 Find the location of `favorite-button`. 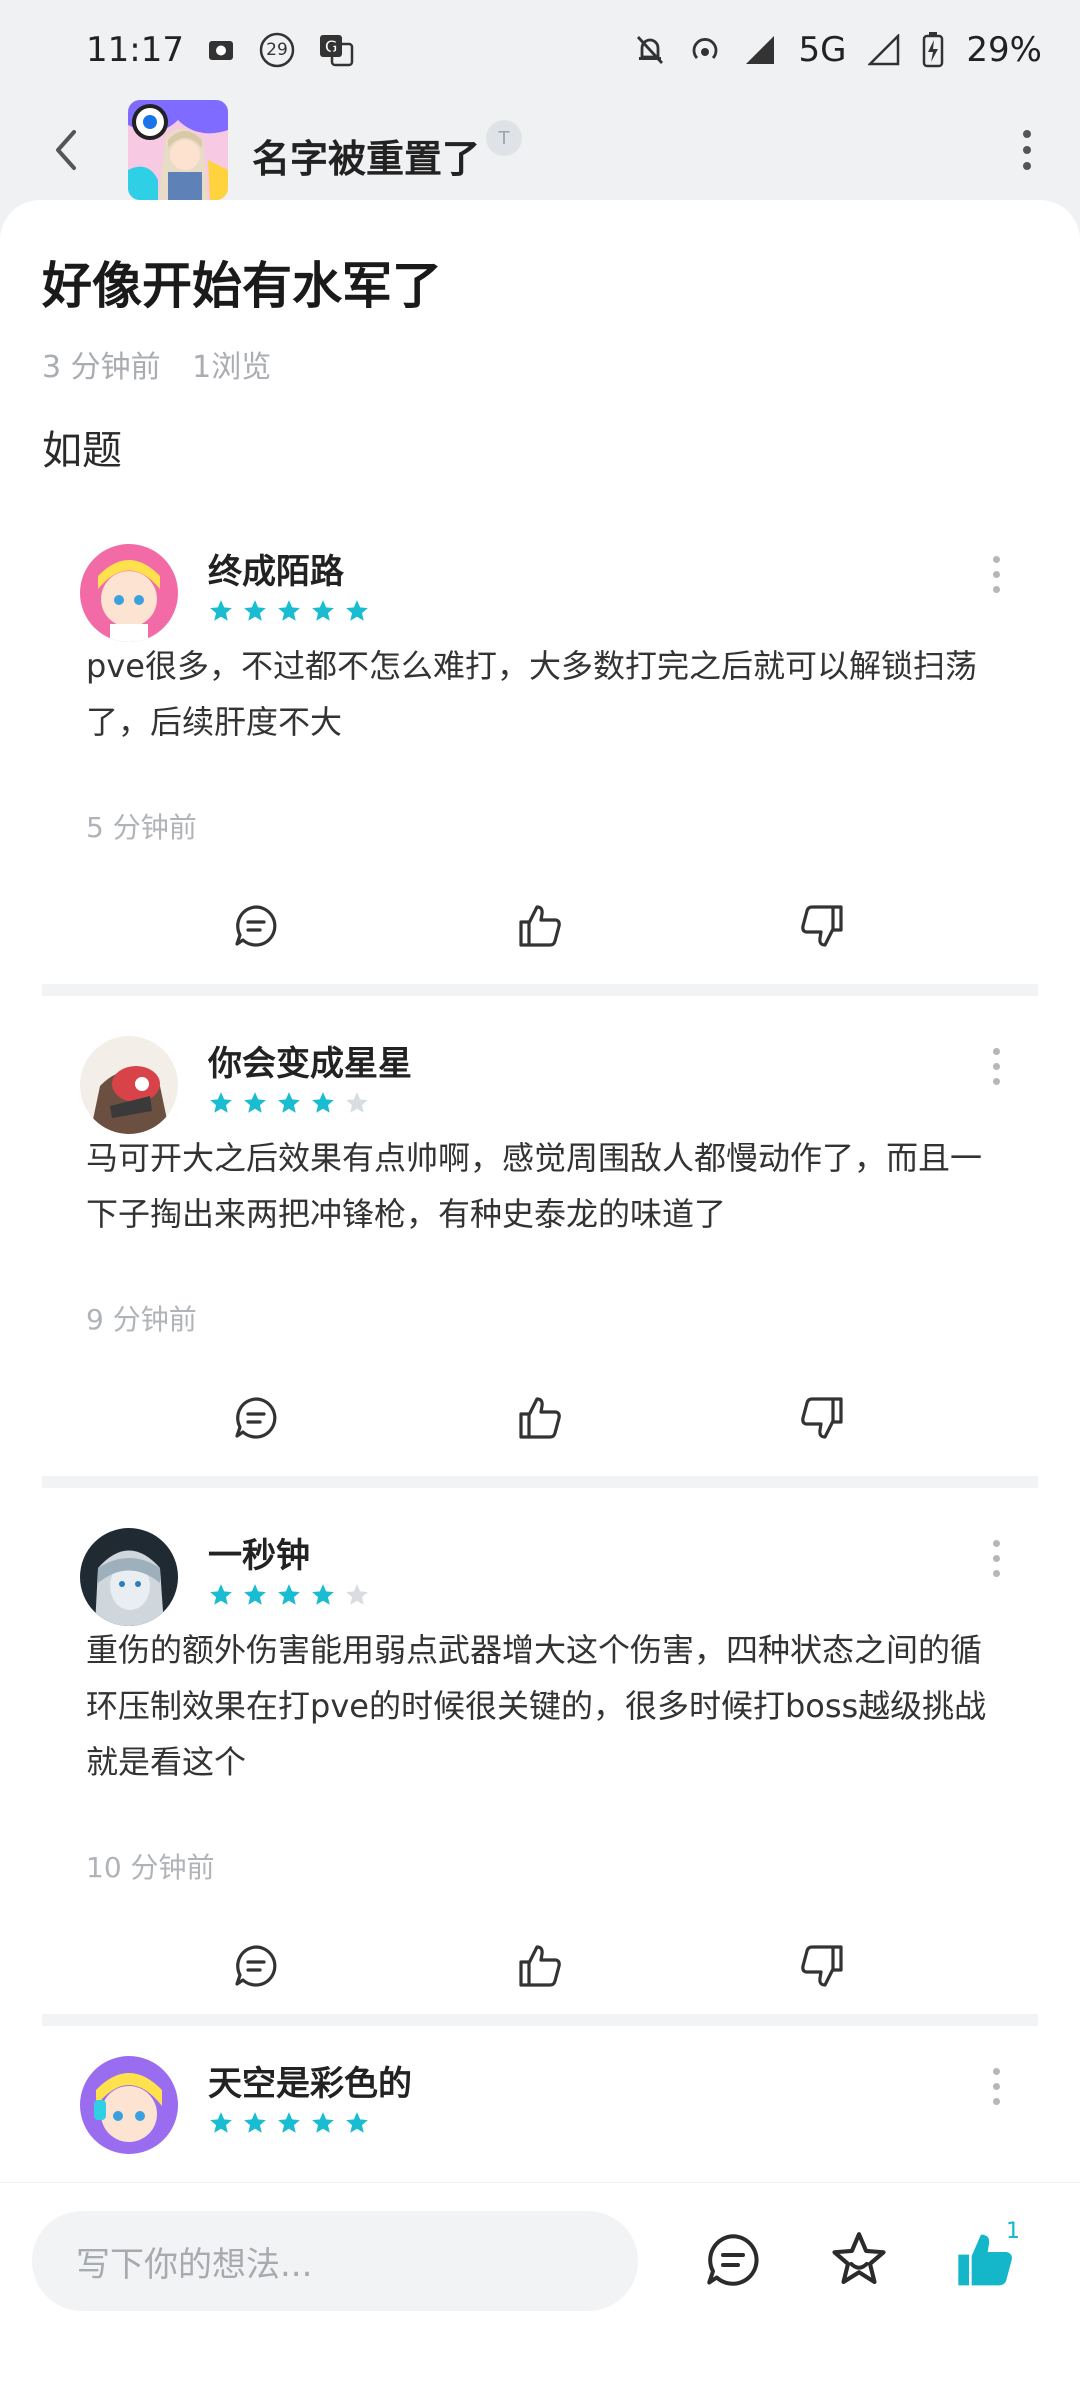

favorite-button is located at coordinates (859, 2260).